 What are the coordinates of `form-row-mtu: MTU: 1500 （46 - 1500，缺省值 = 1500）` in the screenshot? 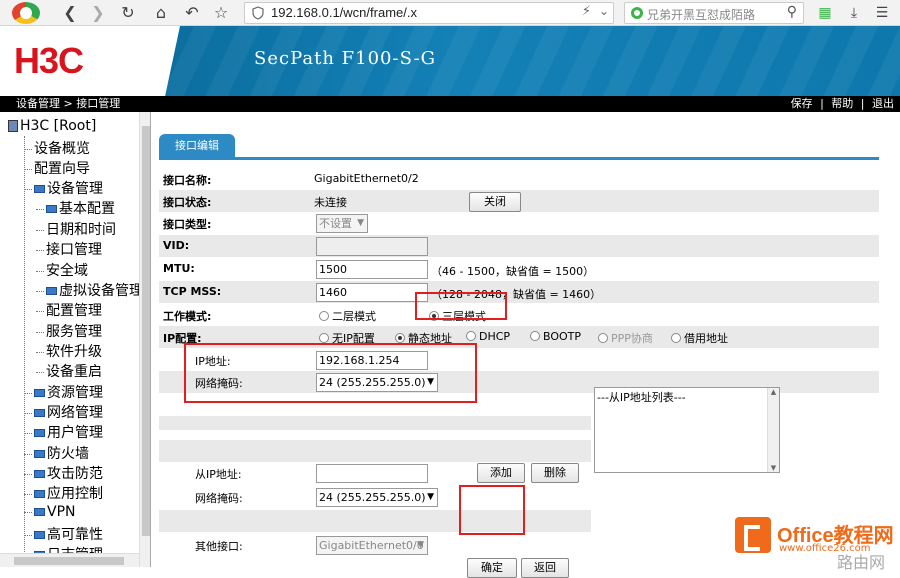 It's located at (519, 269).